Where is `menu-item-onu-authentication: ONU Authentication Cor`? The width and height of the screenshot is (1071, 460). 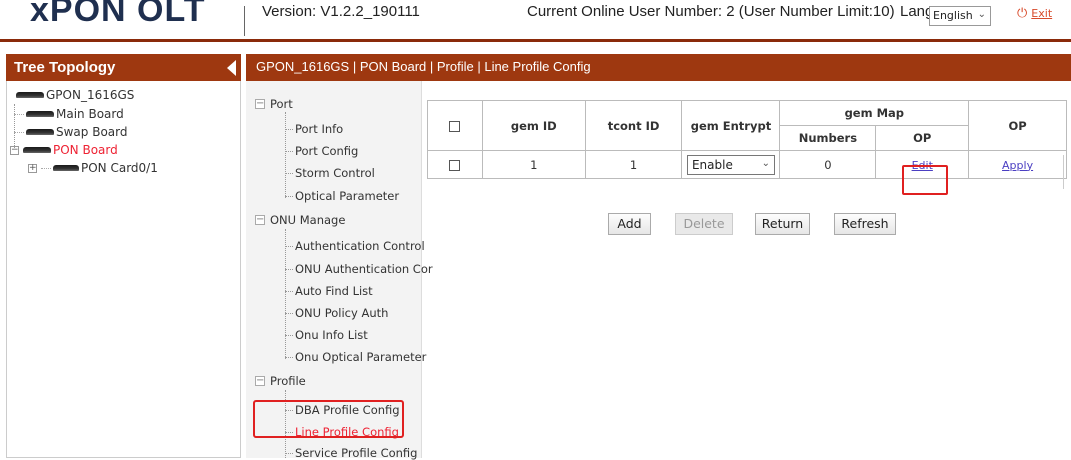
menu-item-onu-authentication: ONU Authentication Cor is located at coordinates (359, 269).